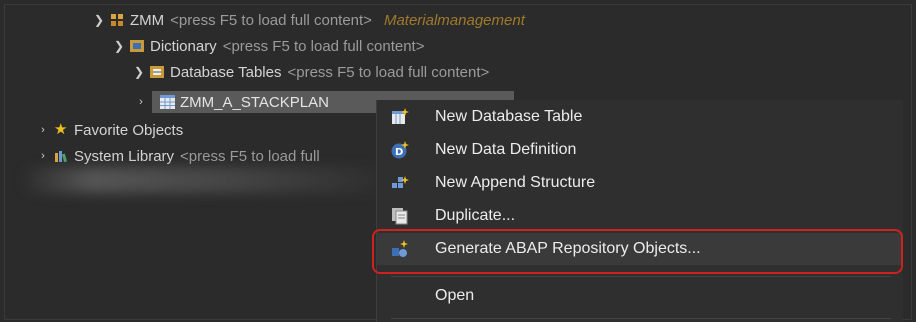 This screenshot has width=916, height=322. I want to click on zmm-label: ZMM, so click(147, 20).